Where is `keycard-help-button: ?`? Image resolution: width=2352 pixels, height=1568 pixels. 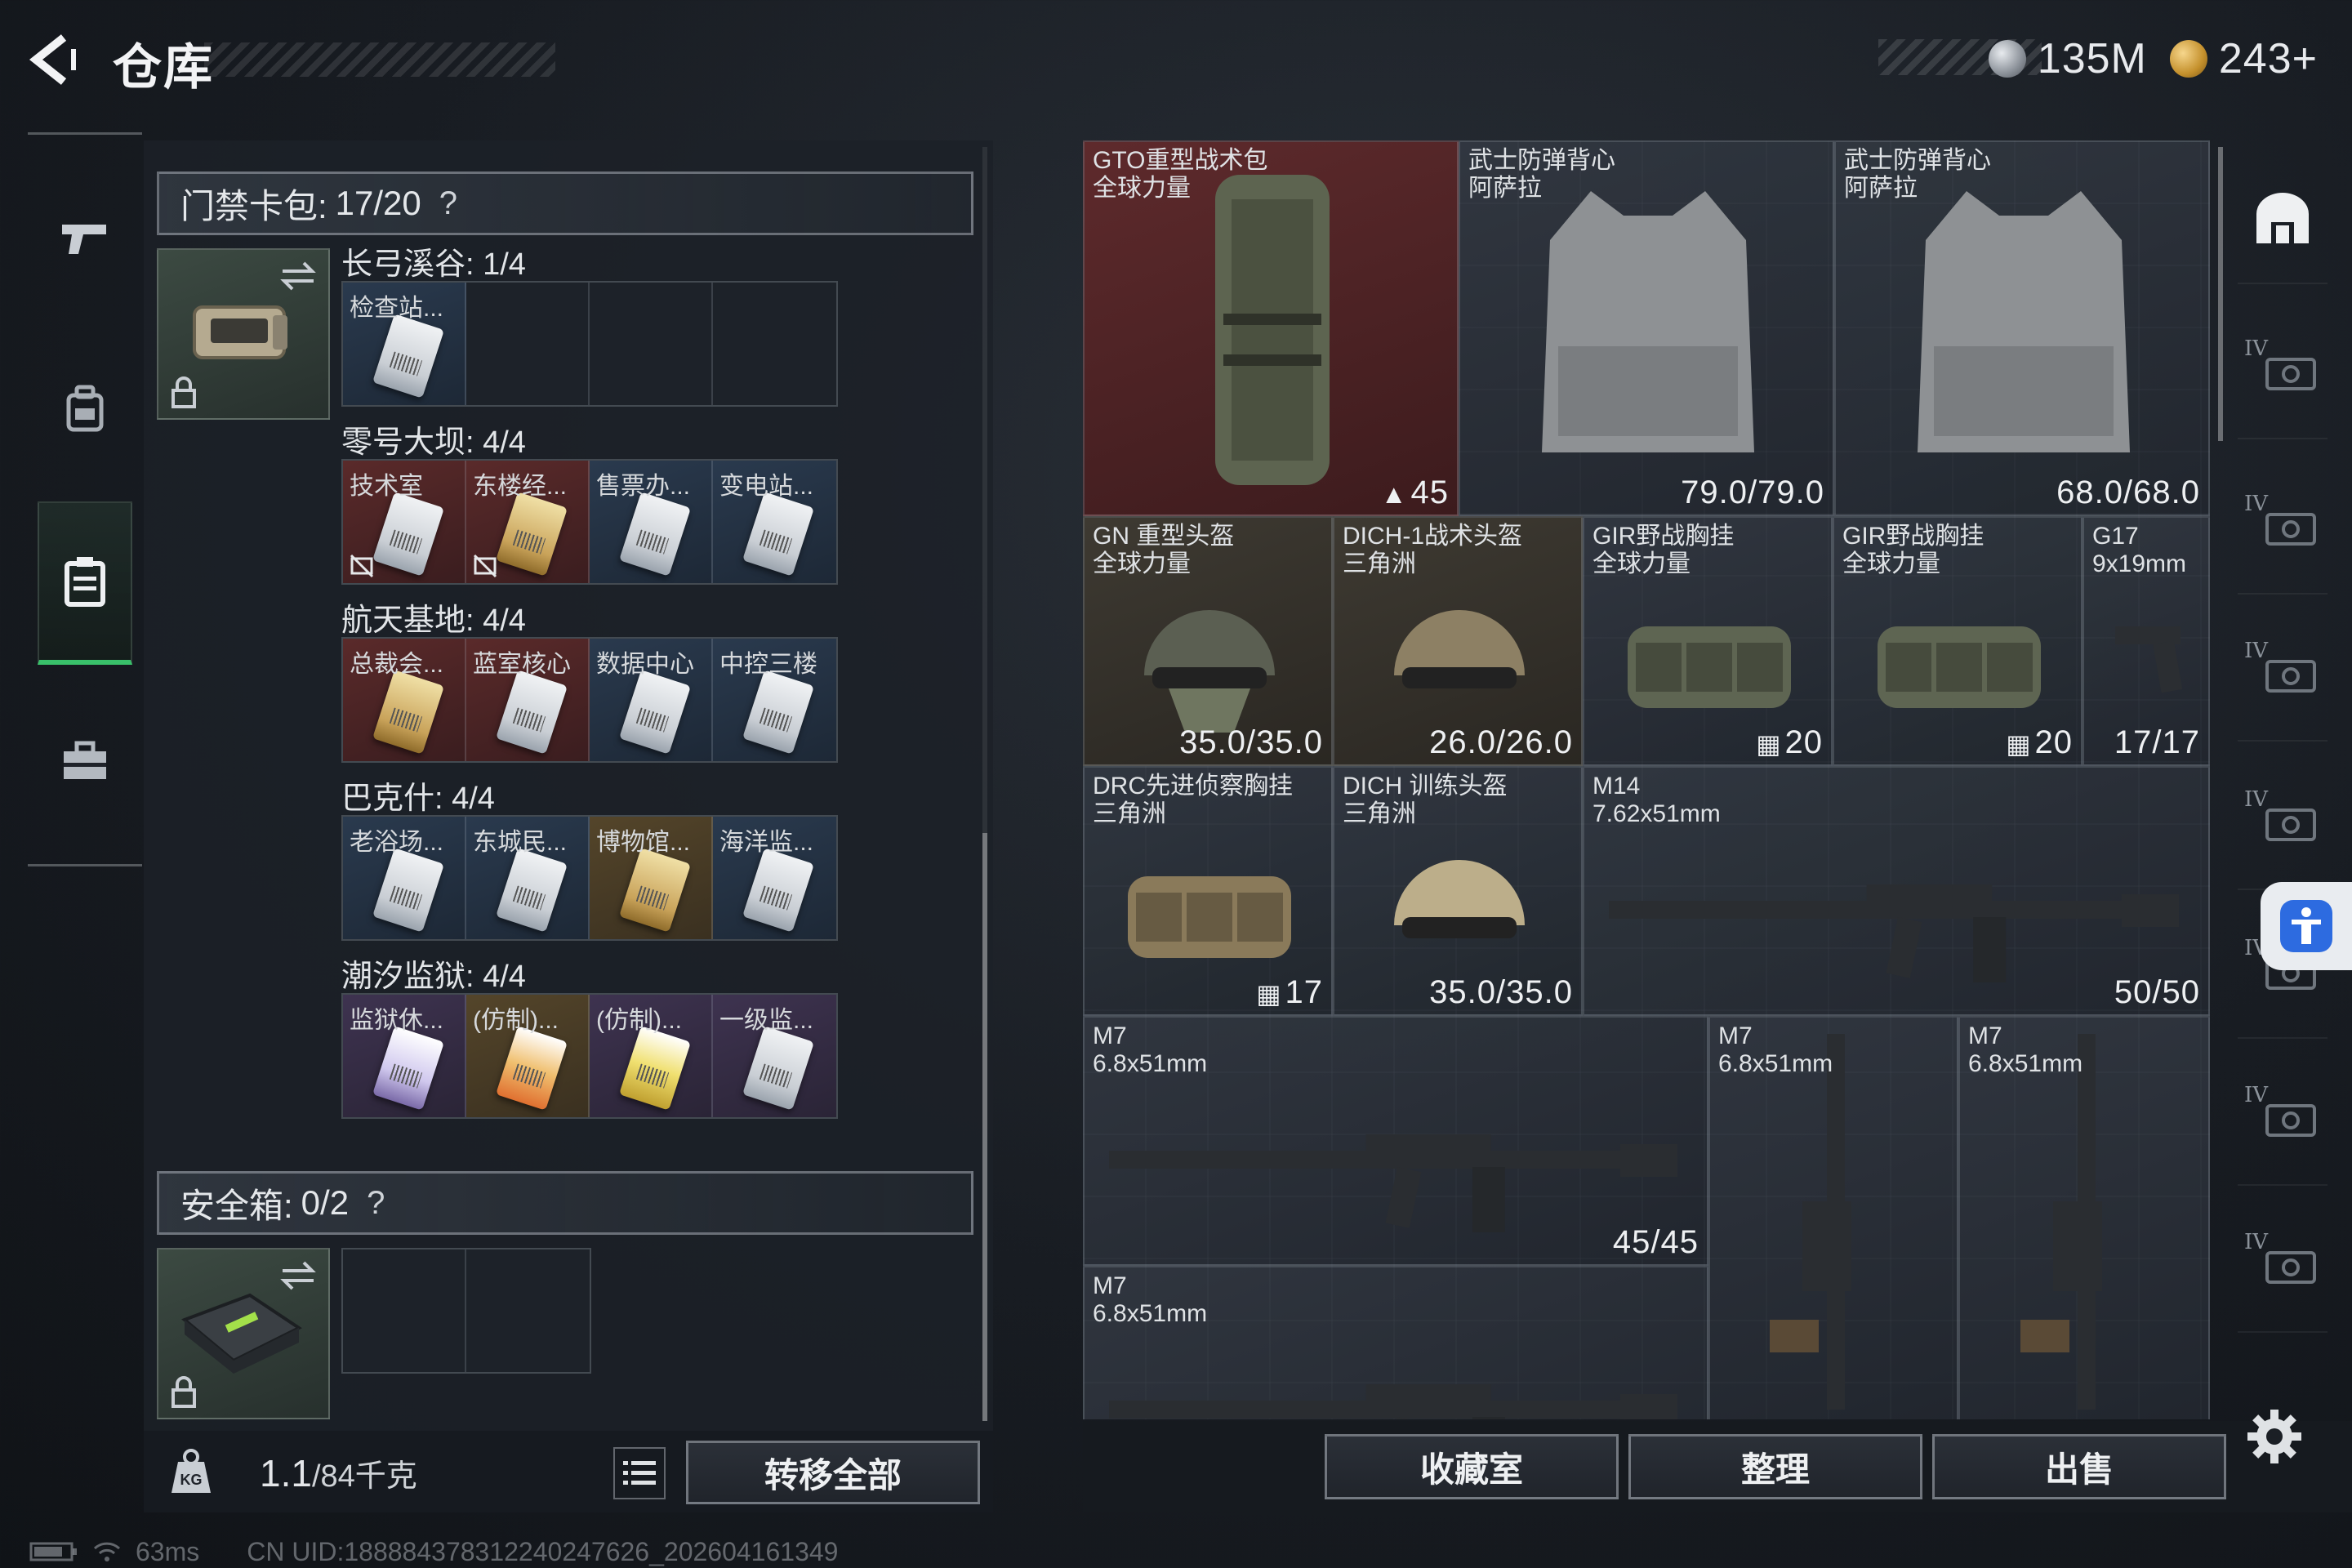
keycard-help-button: ? is located at coordinates (448, 203).